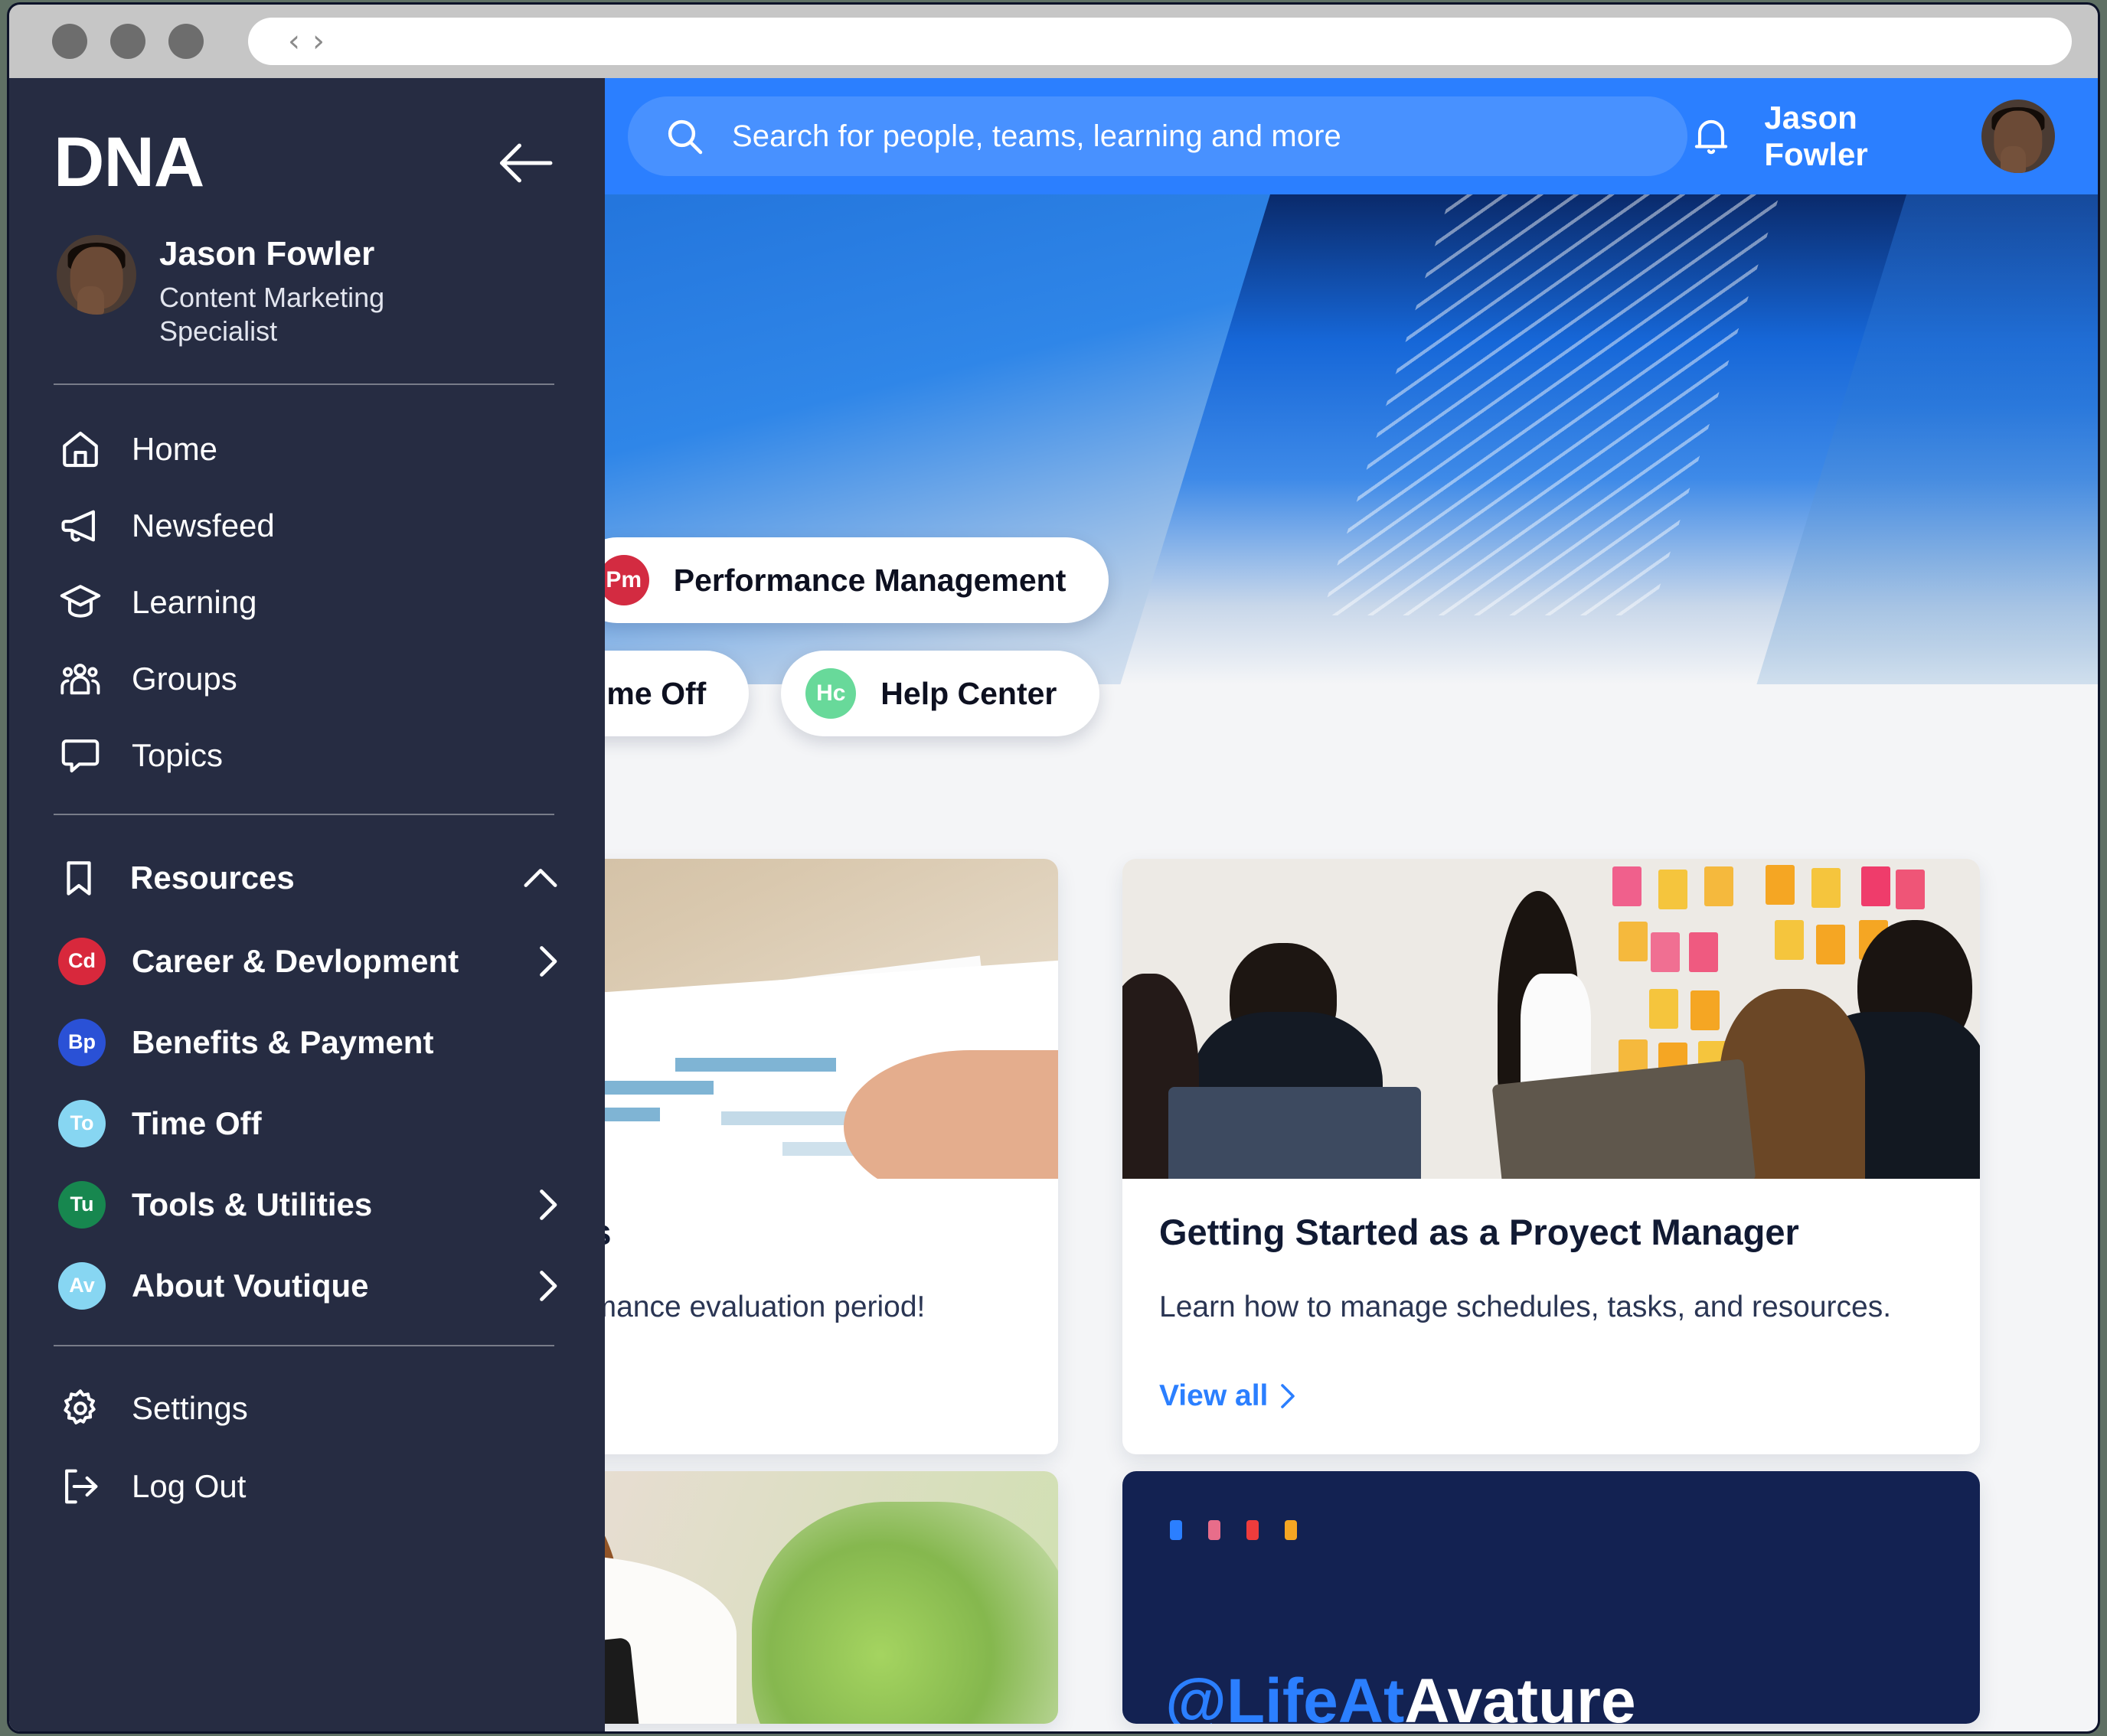  Describe the element at coordinates (307, 755) in the screenshot. I see `sidebar-item-topics: Topics` at that location.